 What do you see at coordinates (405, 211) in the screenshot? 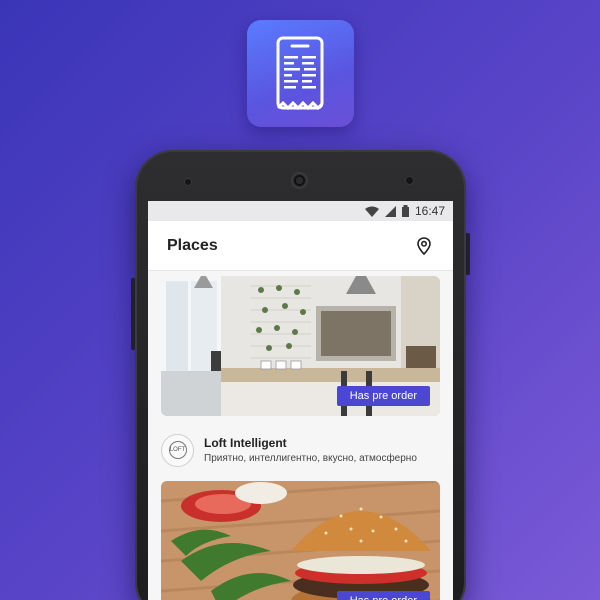
I see `battery-icon` at bounding box center [405, 211].